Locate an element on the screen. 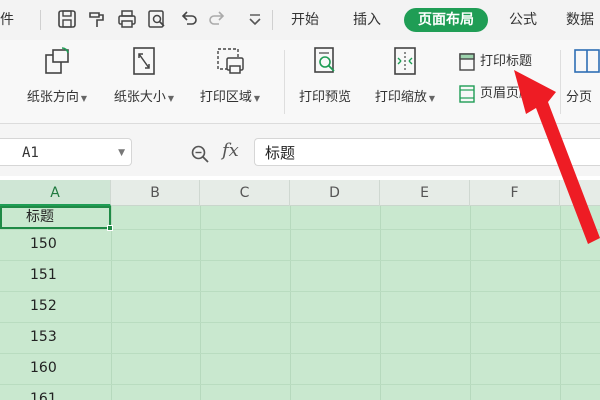 The width and height of the screenshot is (600, 400). print-area-icon is located at coordinates (230, 61).